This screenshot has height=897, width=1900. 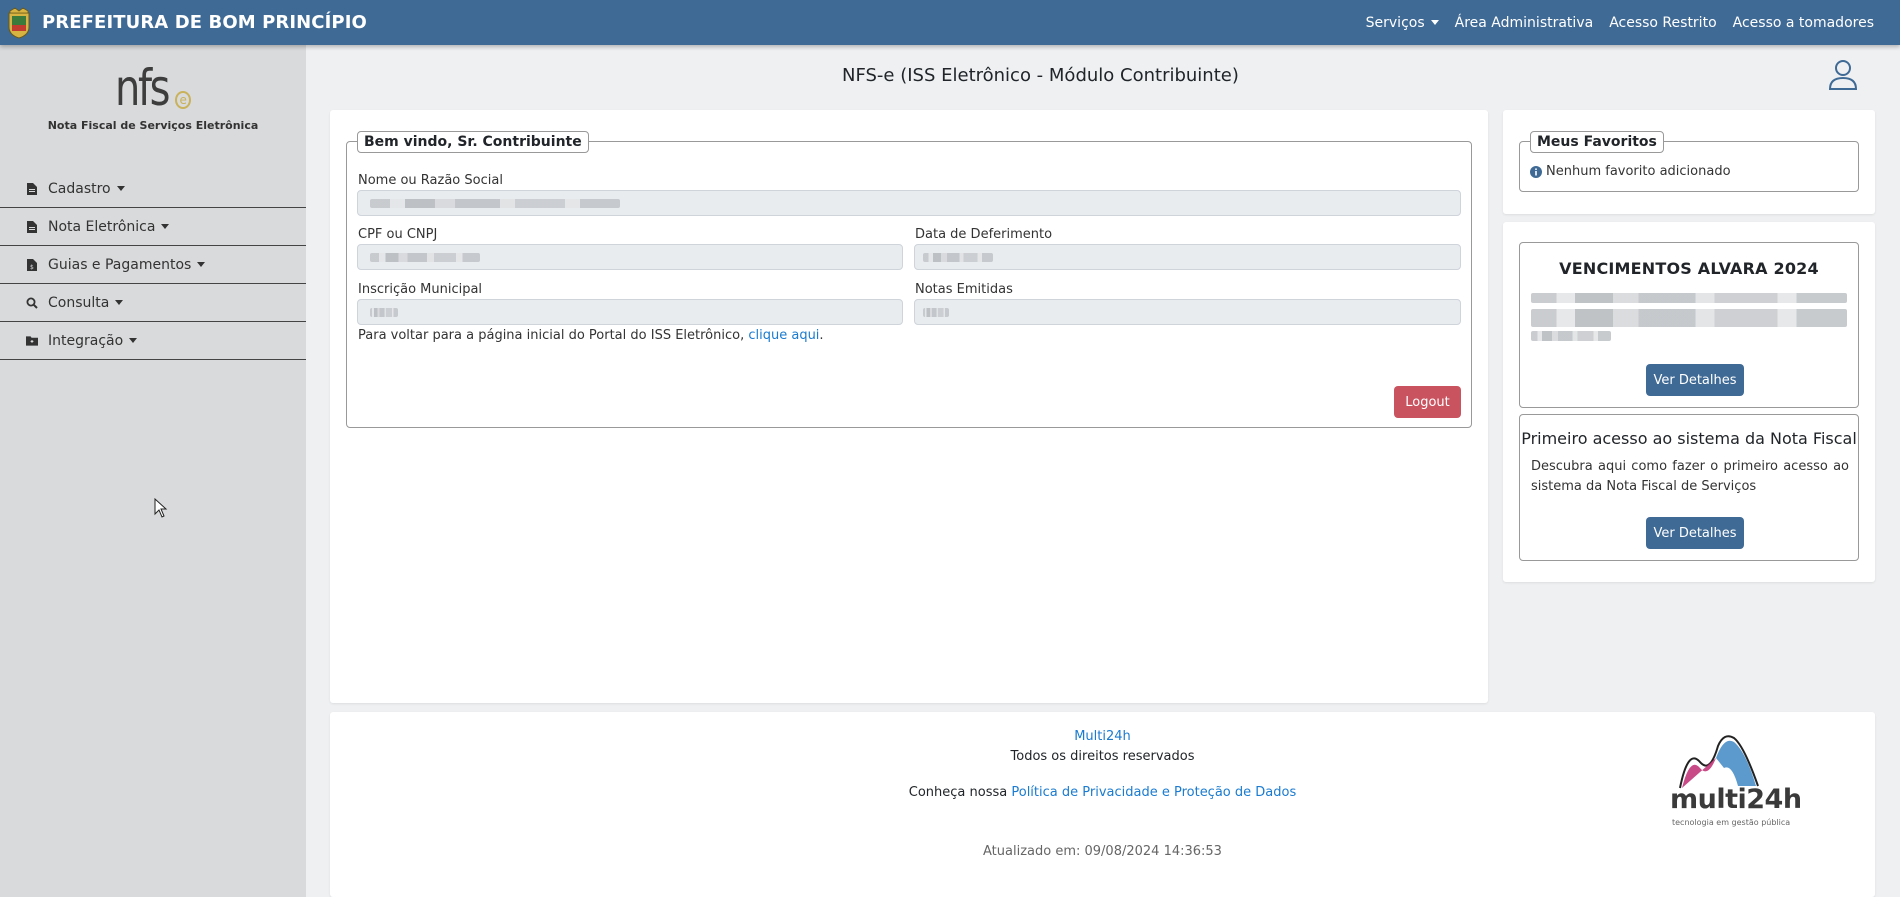 What do you see at coordinates (1524, 23) in the screenshot?
I see `nav-area-administrativa: Área Administrativa` at bounding box center [1524, 23].